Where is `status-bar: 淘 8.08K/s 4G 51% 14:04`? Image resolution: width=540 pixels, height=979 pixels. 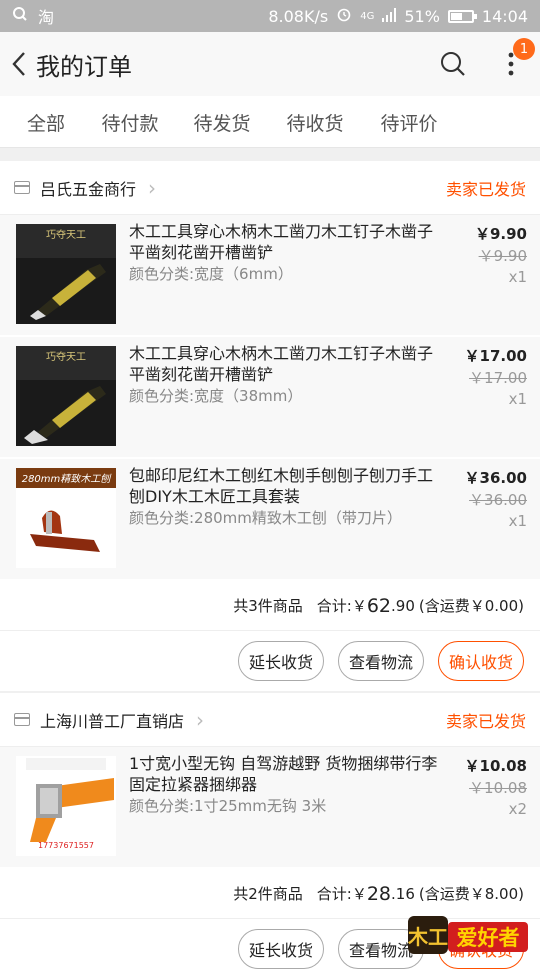 status-bar: 淘 8.08K/s 4G 51% 14:04 is located at coordinates (270, 16).